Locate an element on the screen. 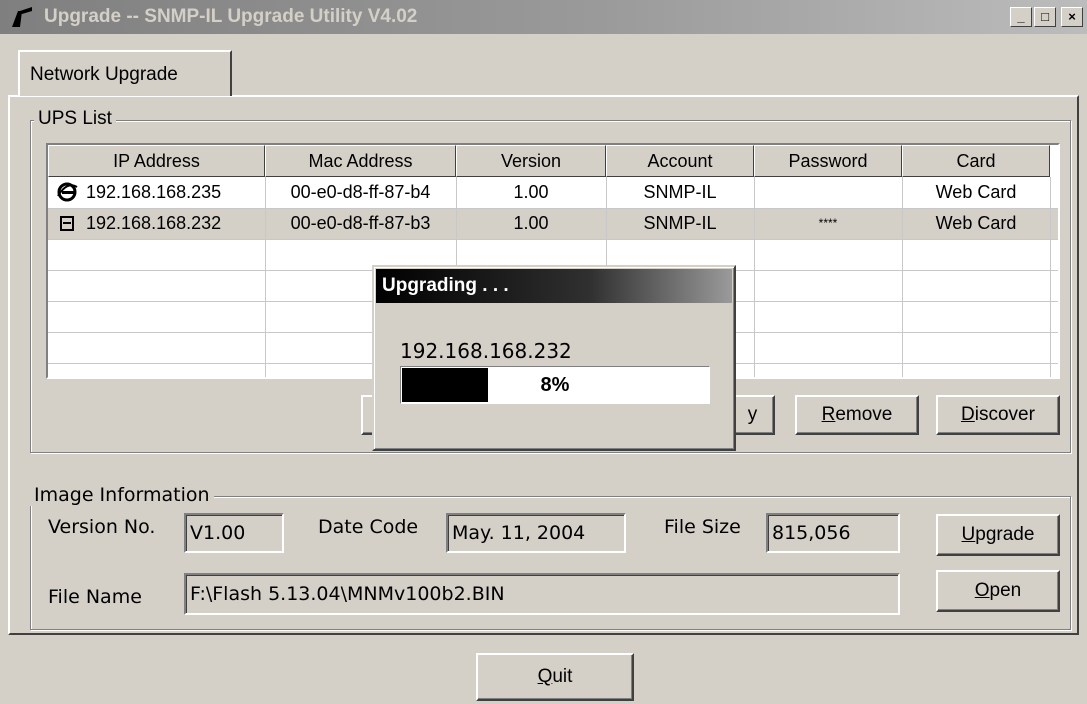 This screenshot has height=704, width=1087. file-size-label: File Size is located at coordinates (702, 527).